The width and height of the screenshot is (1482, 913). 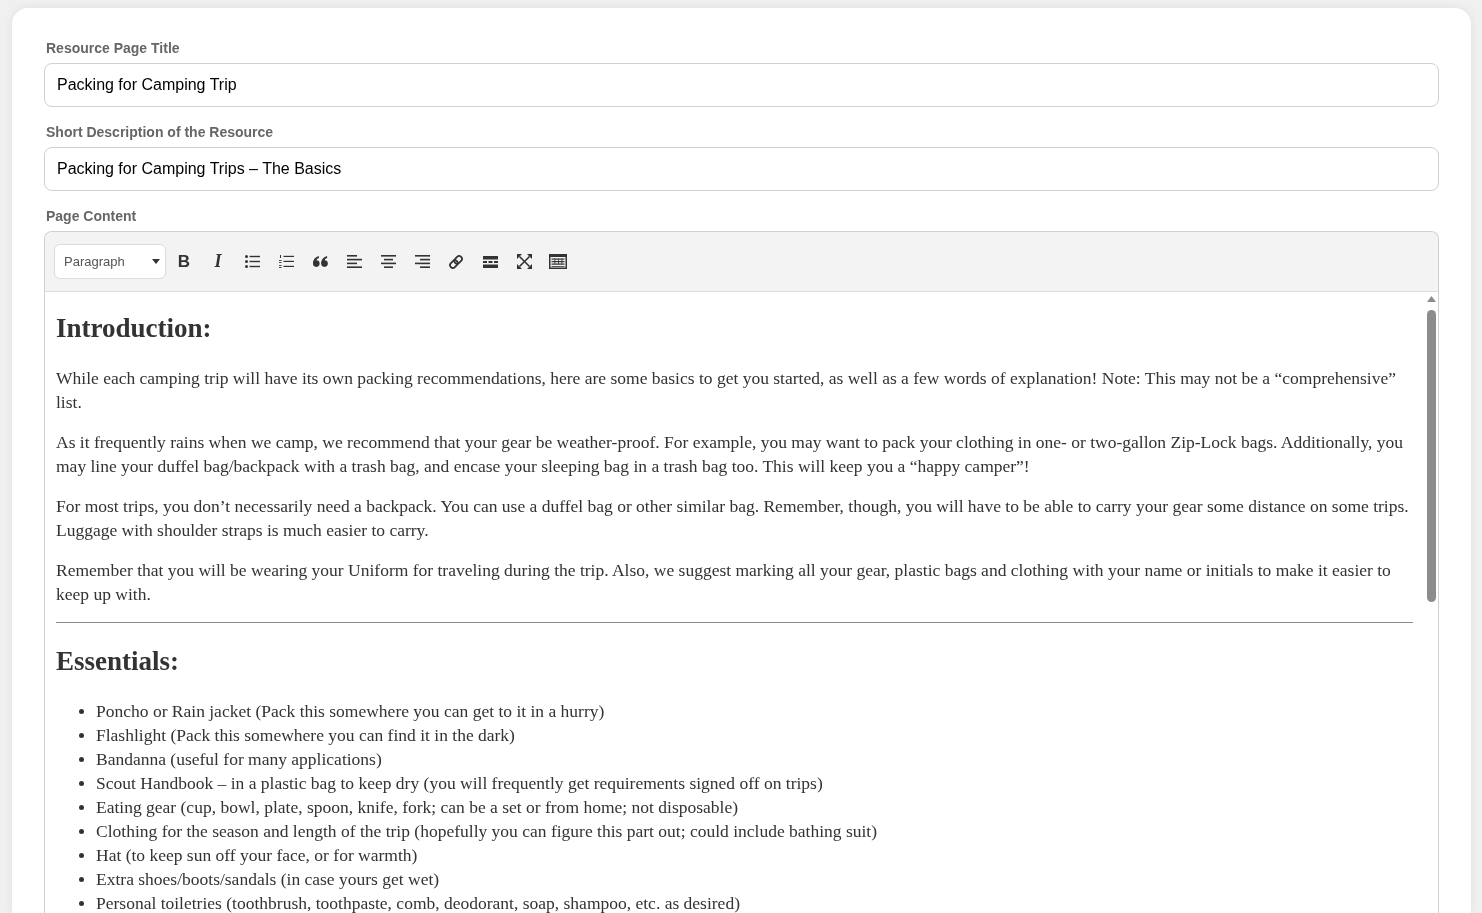 What do you see at coordinates (110, 261) in the screenshot?
I see `format-select: Paragraph` at bounding box center [110, 261].